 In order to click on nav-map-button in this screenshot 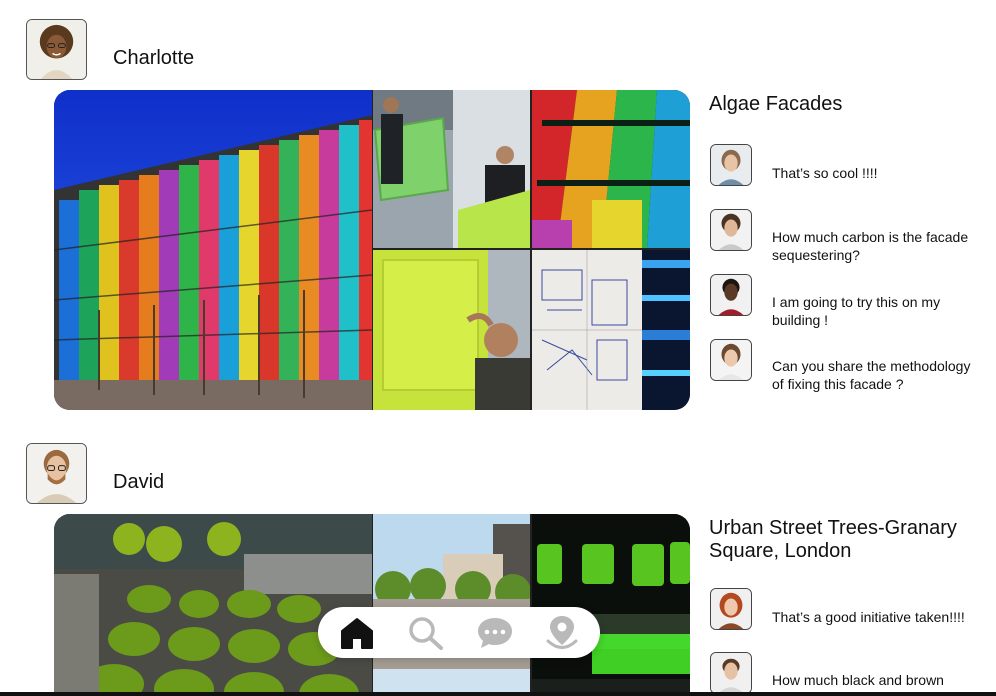, I will do `click(562, 633)`.